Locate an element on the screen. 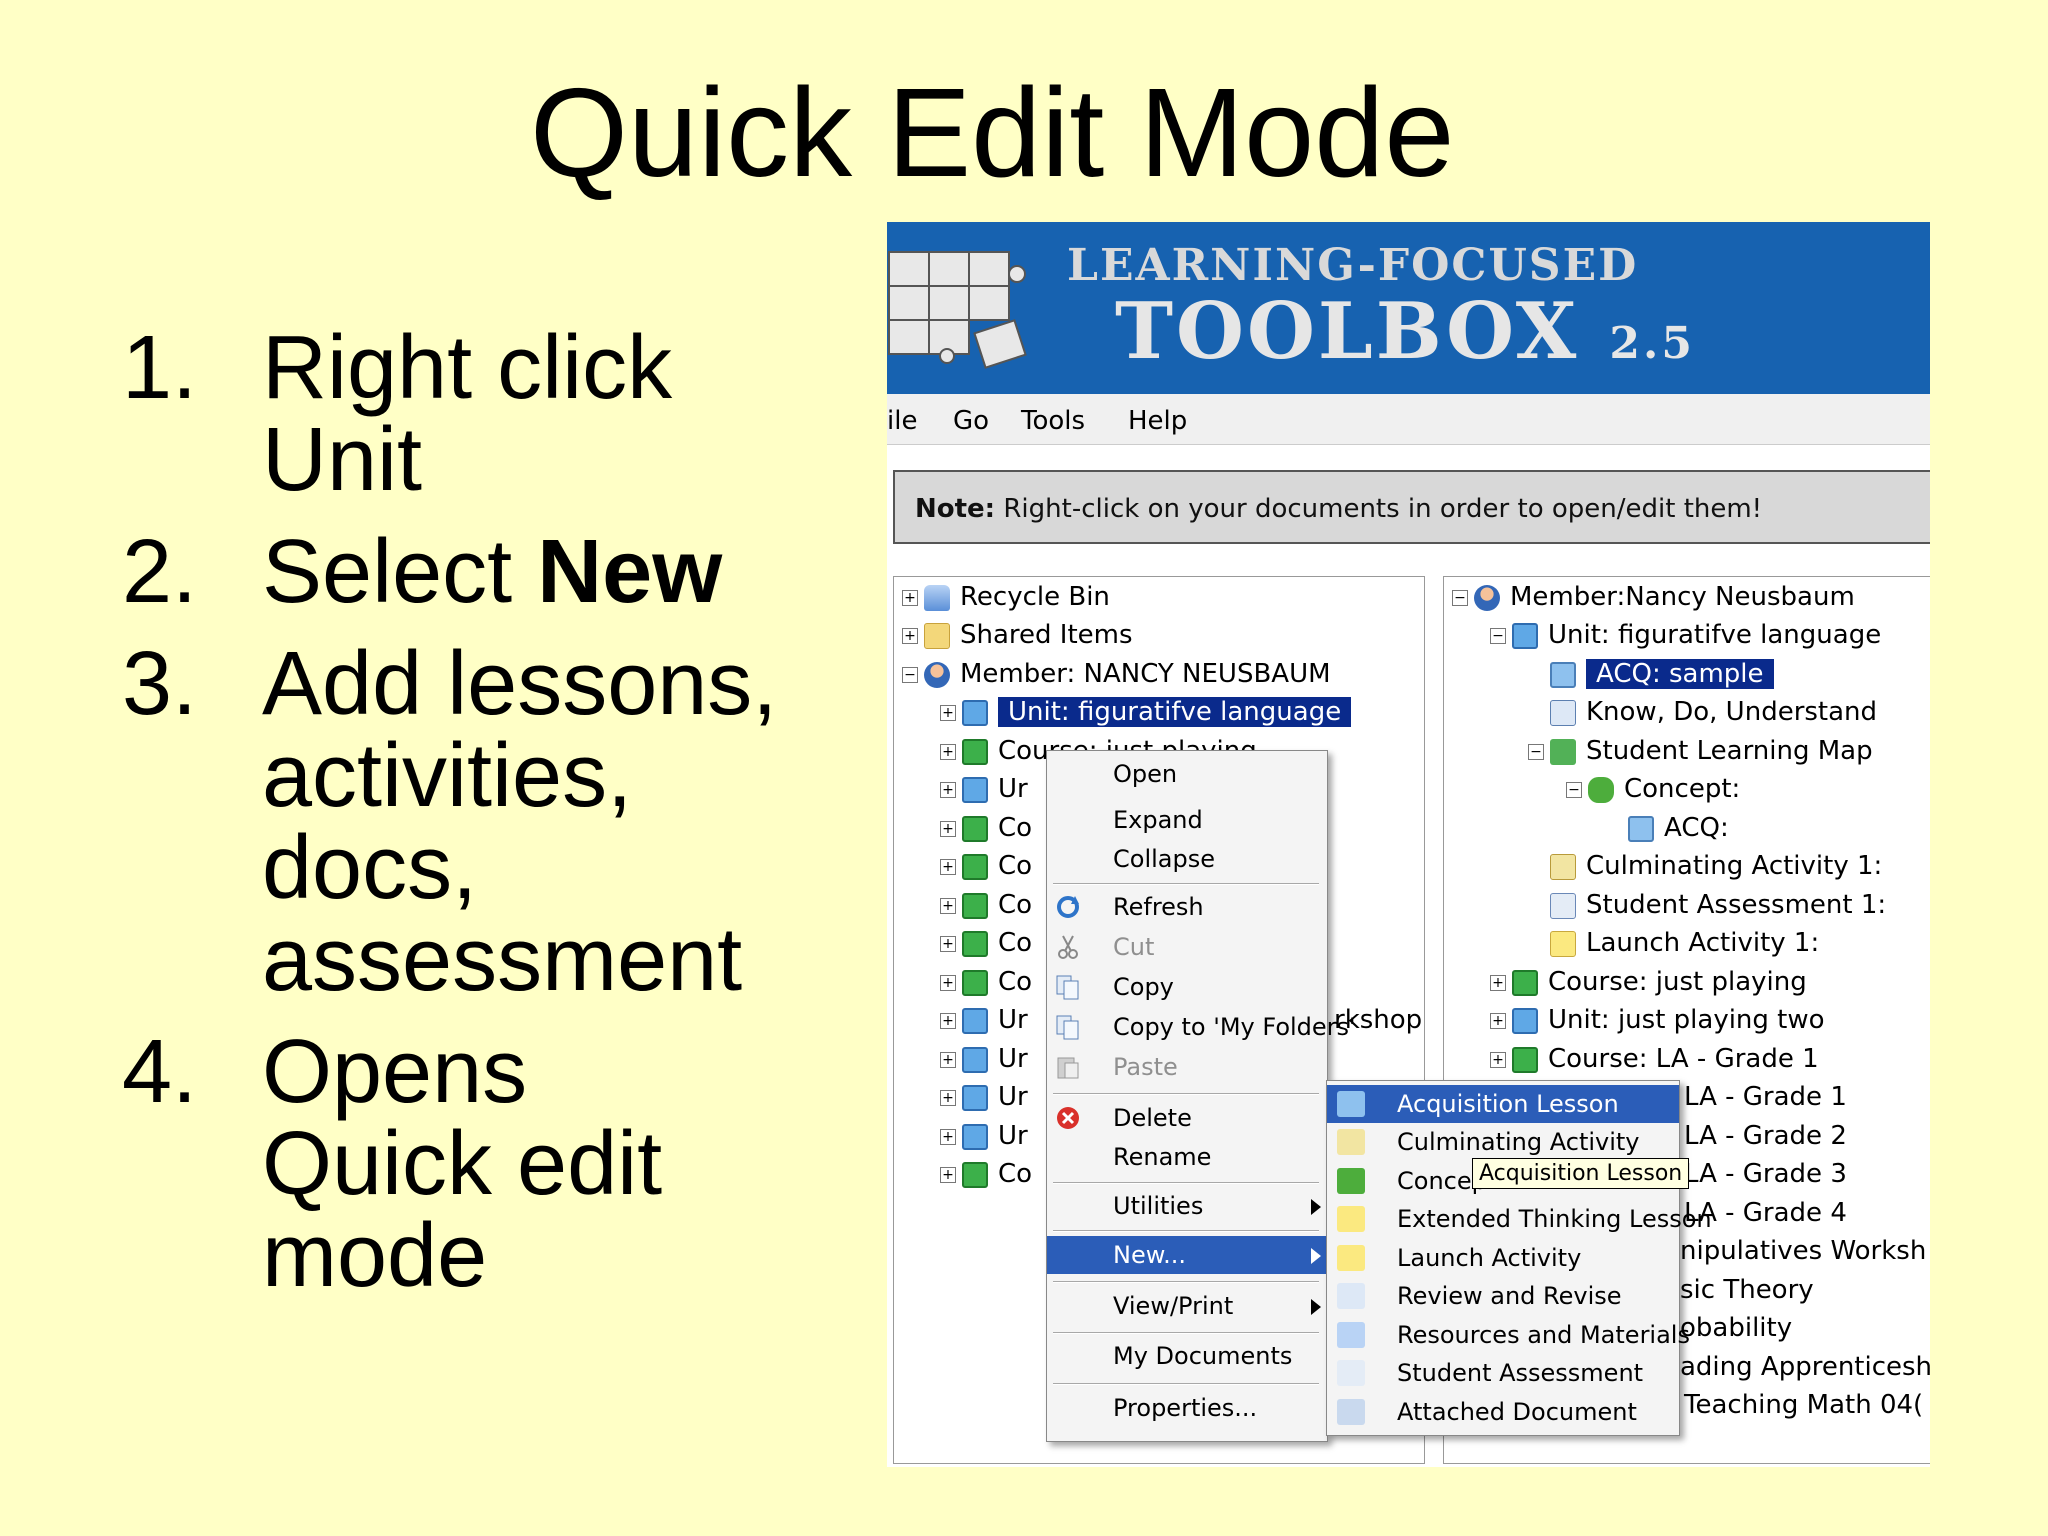 This screenshot has width=2048, height=1536. tree-node-shared-items: + Shared Items is located at coordinates (1017, 635).